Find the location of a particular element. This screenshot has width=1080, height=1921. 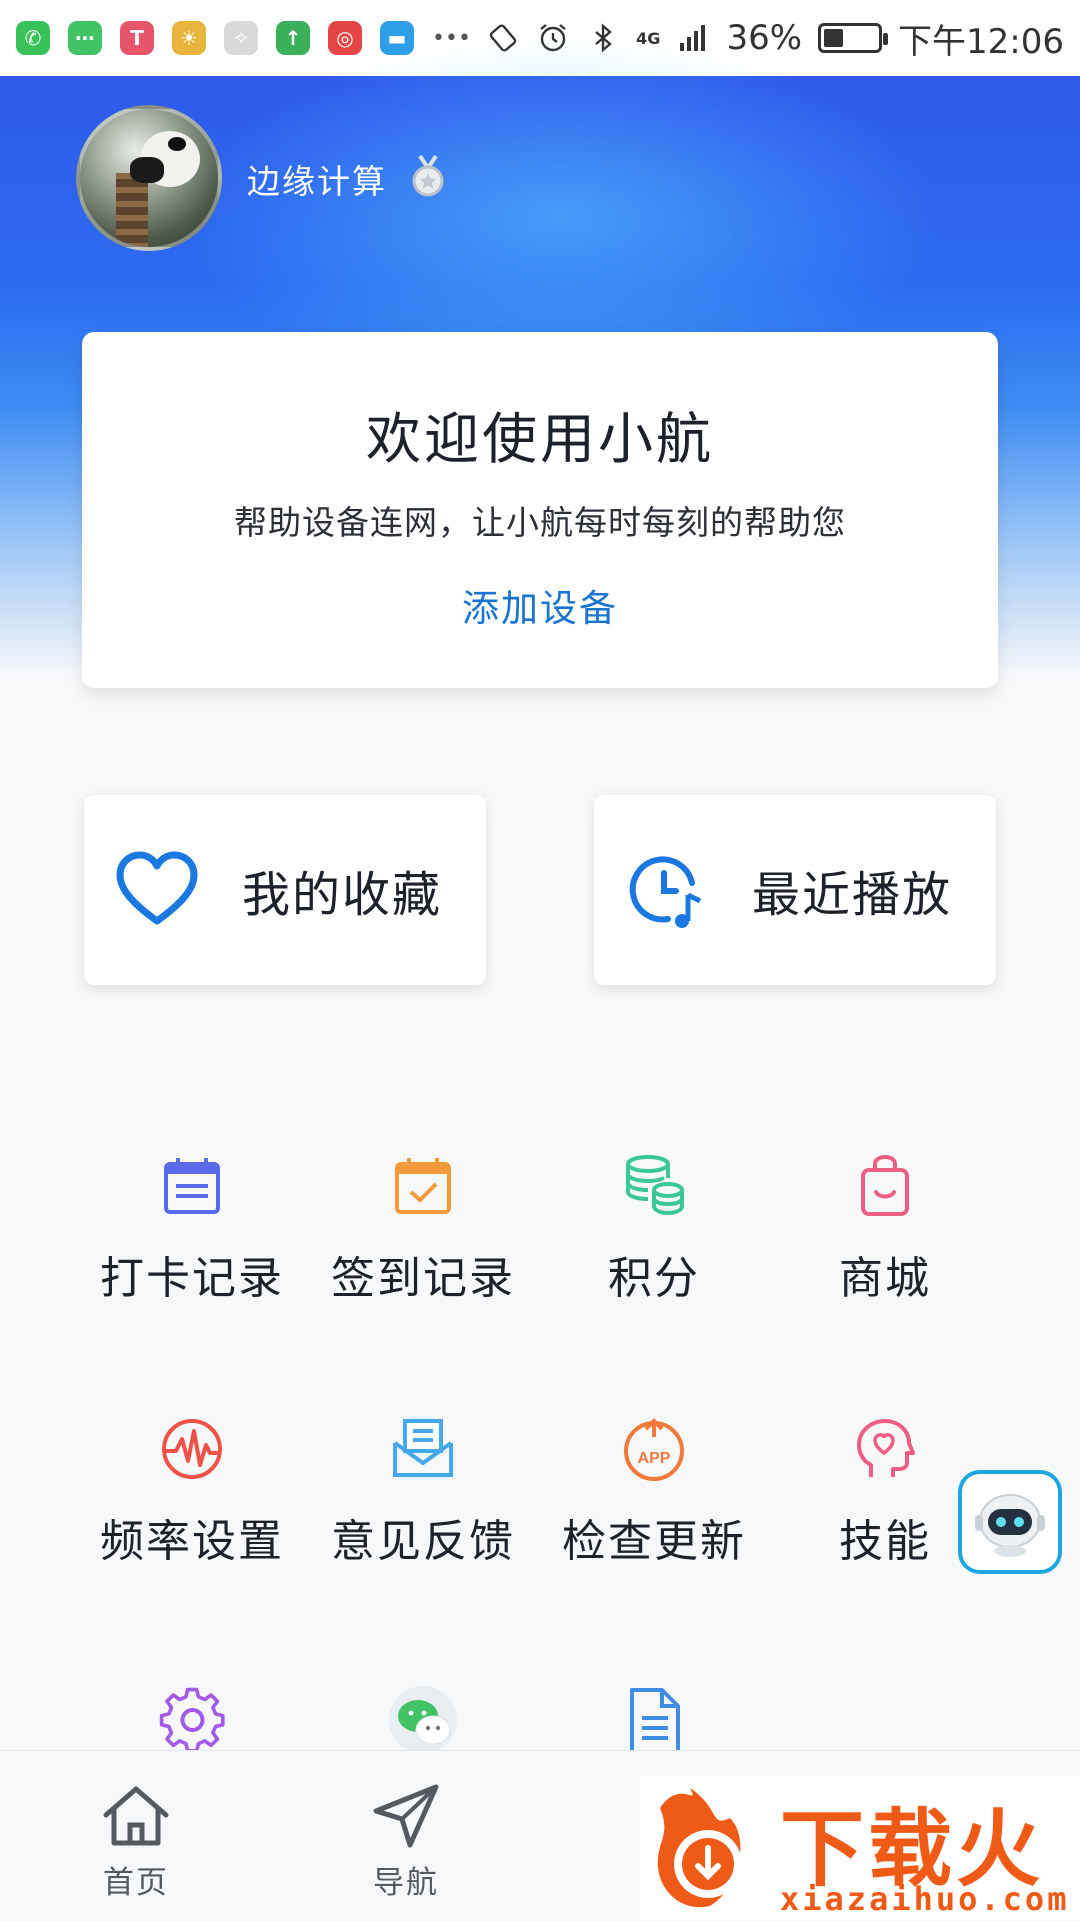

svg-text: APP is located at coordinates (654, 1458).